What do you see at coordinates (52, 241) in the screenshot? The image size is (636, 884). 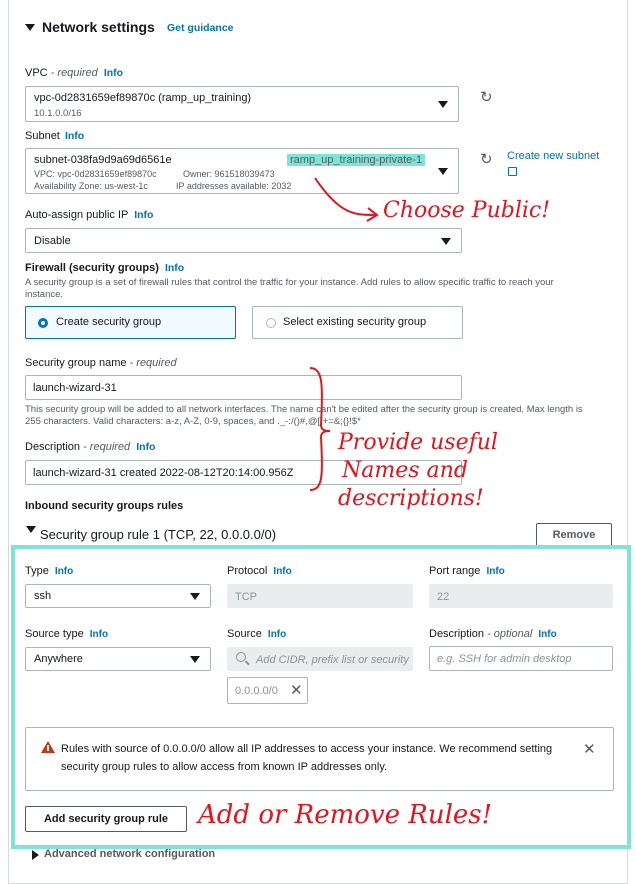 I see `public-ip-value: Disable` at bounding box center [52, 241].